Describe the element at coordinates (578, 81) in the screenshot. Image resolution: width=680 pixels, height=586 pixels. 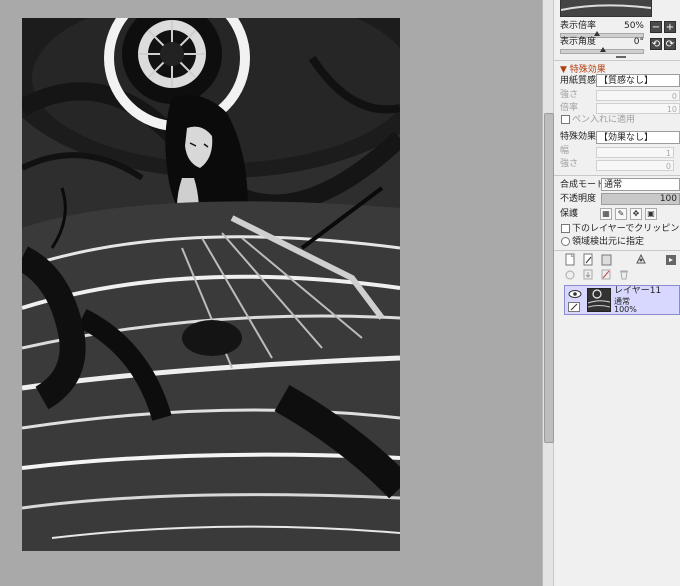
I see `paper-texture-label: 用紙質感` at that location.